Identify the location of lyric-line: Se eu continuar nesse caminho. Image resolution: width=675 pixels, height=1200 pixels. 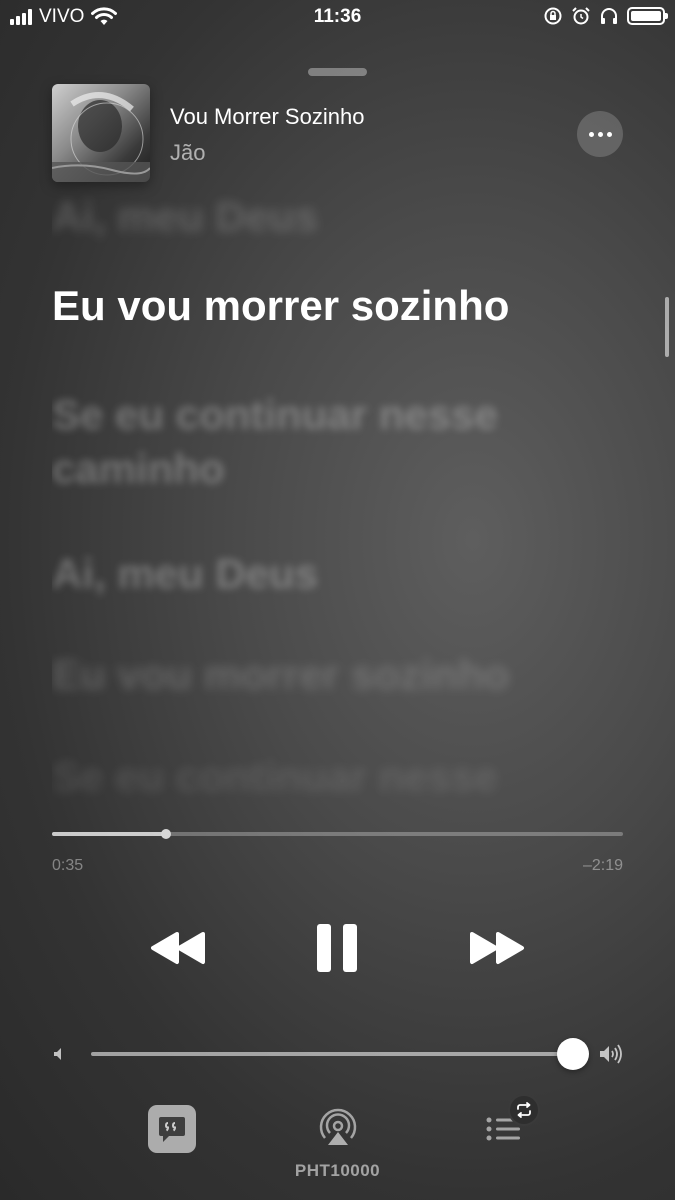
(337, 442).